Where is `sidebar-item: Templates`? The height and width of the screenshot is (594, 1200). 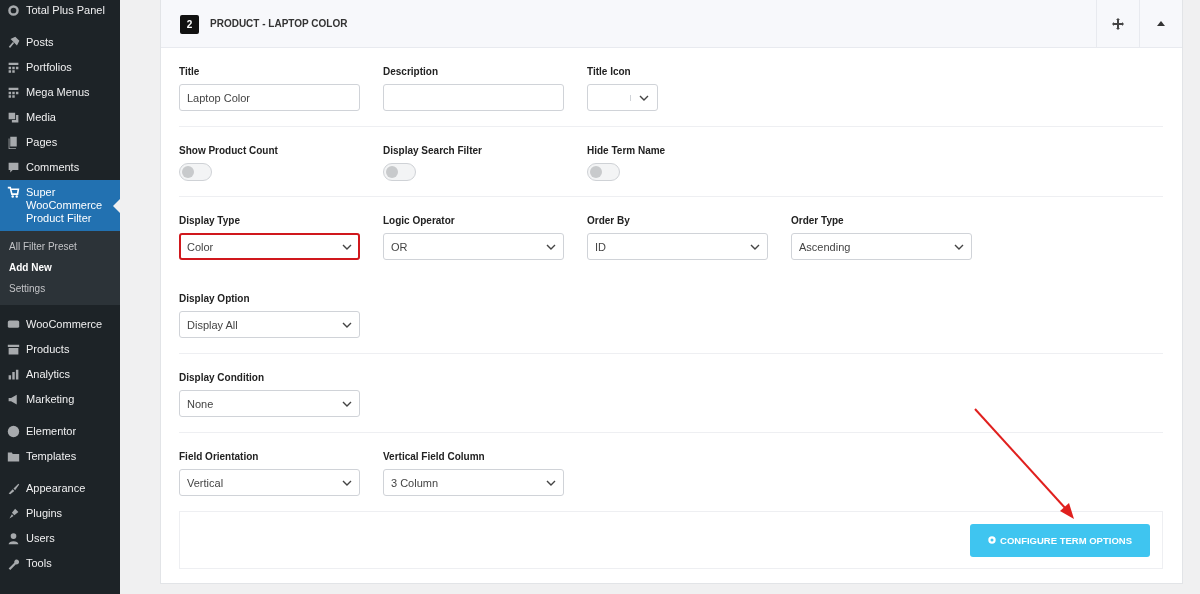
sidebar-item: Templates is located at coordinates (60, 456).